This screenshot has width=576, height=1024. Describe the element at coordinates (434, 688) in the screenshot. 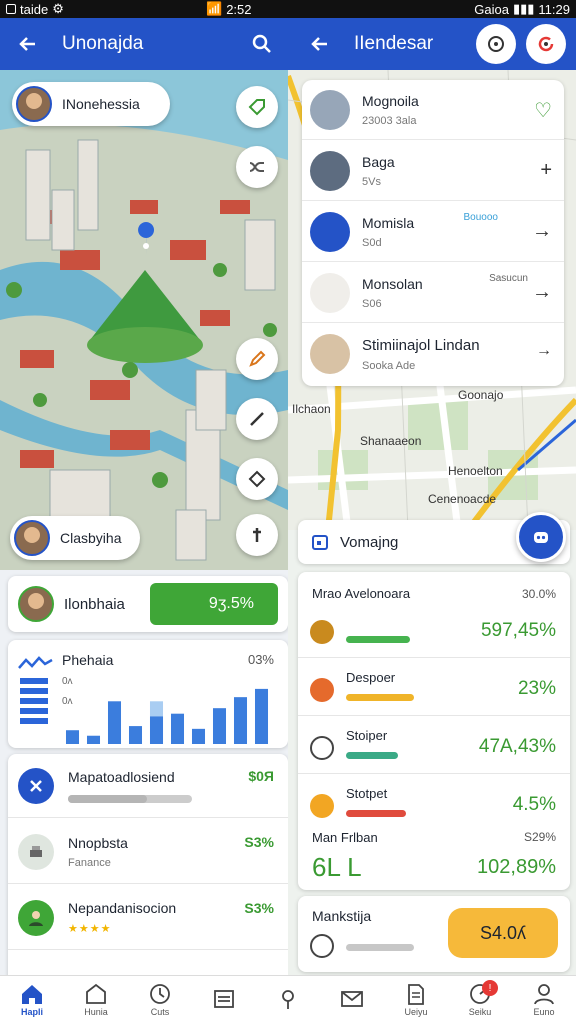

I see `stat-row: Despoer 23%` at that location.